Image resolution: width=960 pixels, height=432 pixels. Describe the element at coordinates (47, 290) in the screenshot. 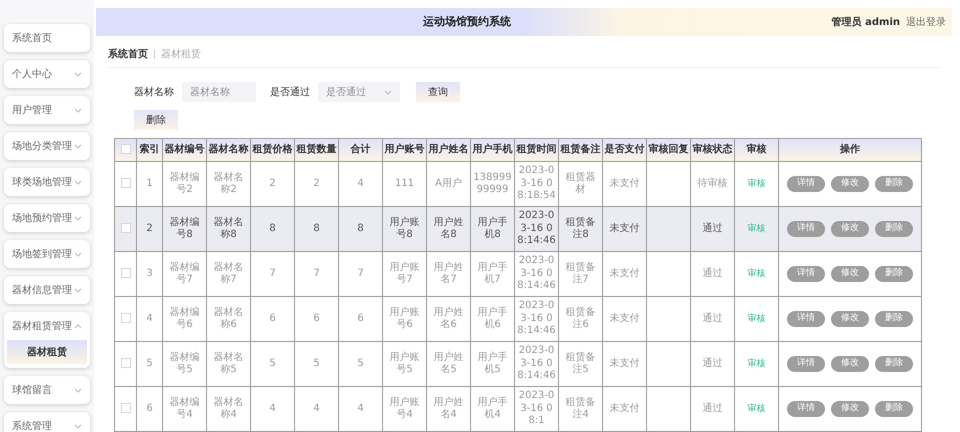

I see `sidebar-item: 器材信息管理` at that location.